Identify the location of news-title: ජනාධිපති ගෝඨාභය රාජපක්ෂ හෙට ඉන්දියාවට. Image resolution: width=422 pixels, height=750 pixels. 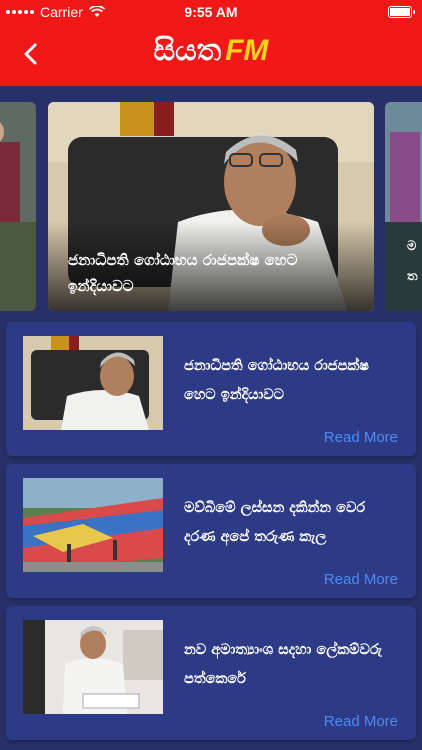
(276, 380).